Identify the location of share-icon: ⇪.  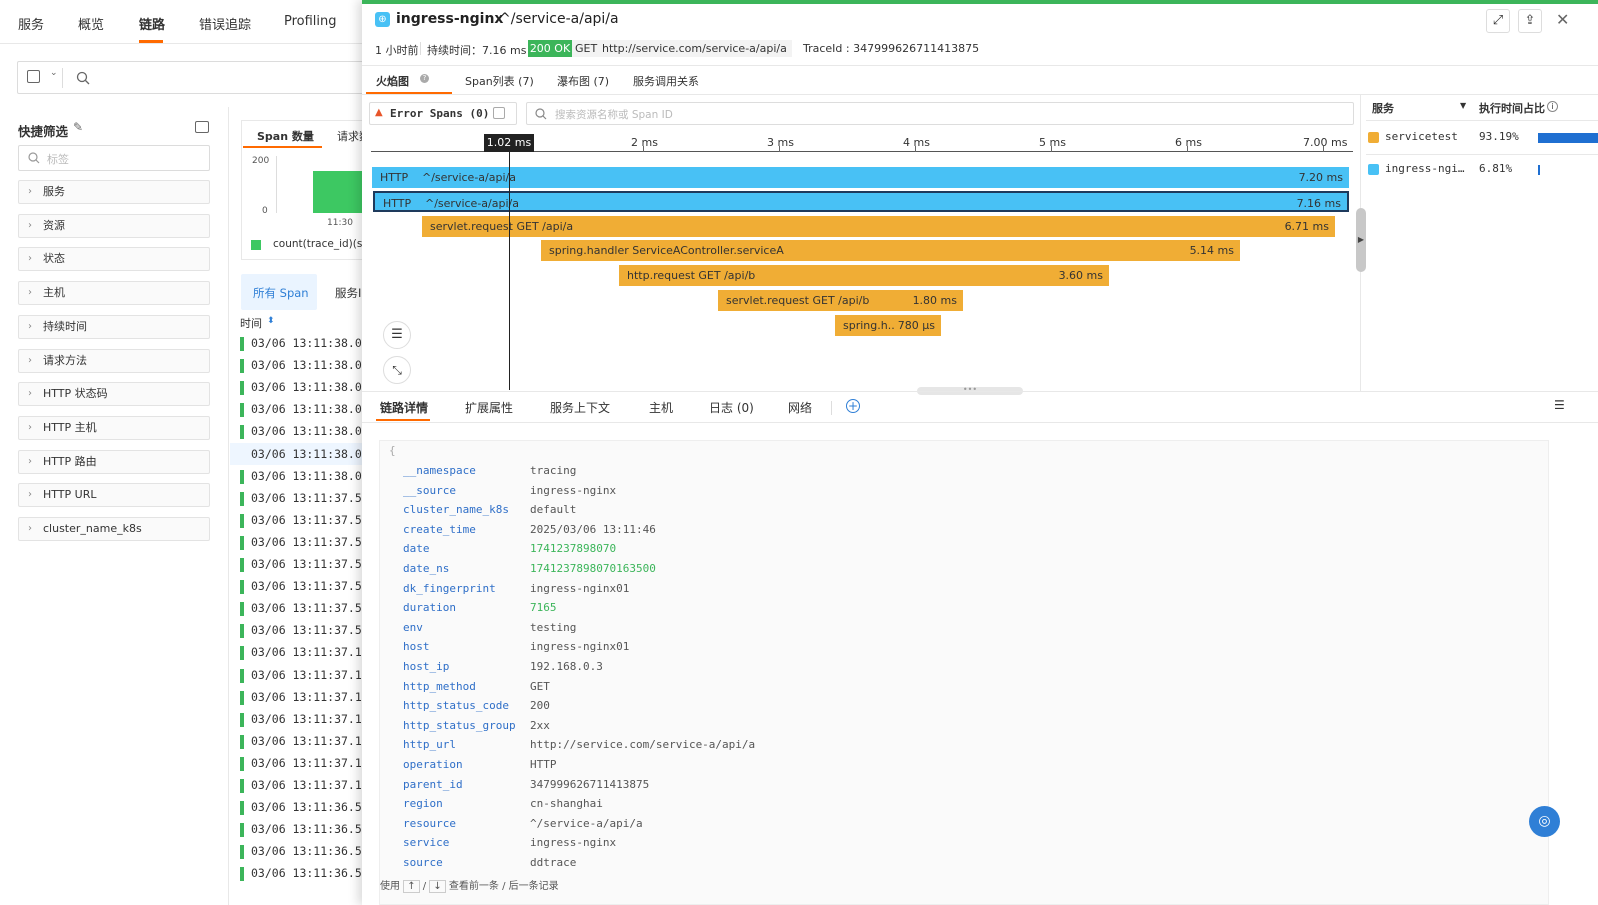
(1530, 21).